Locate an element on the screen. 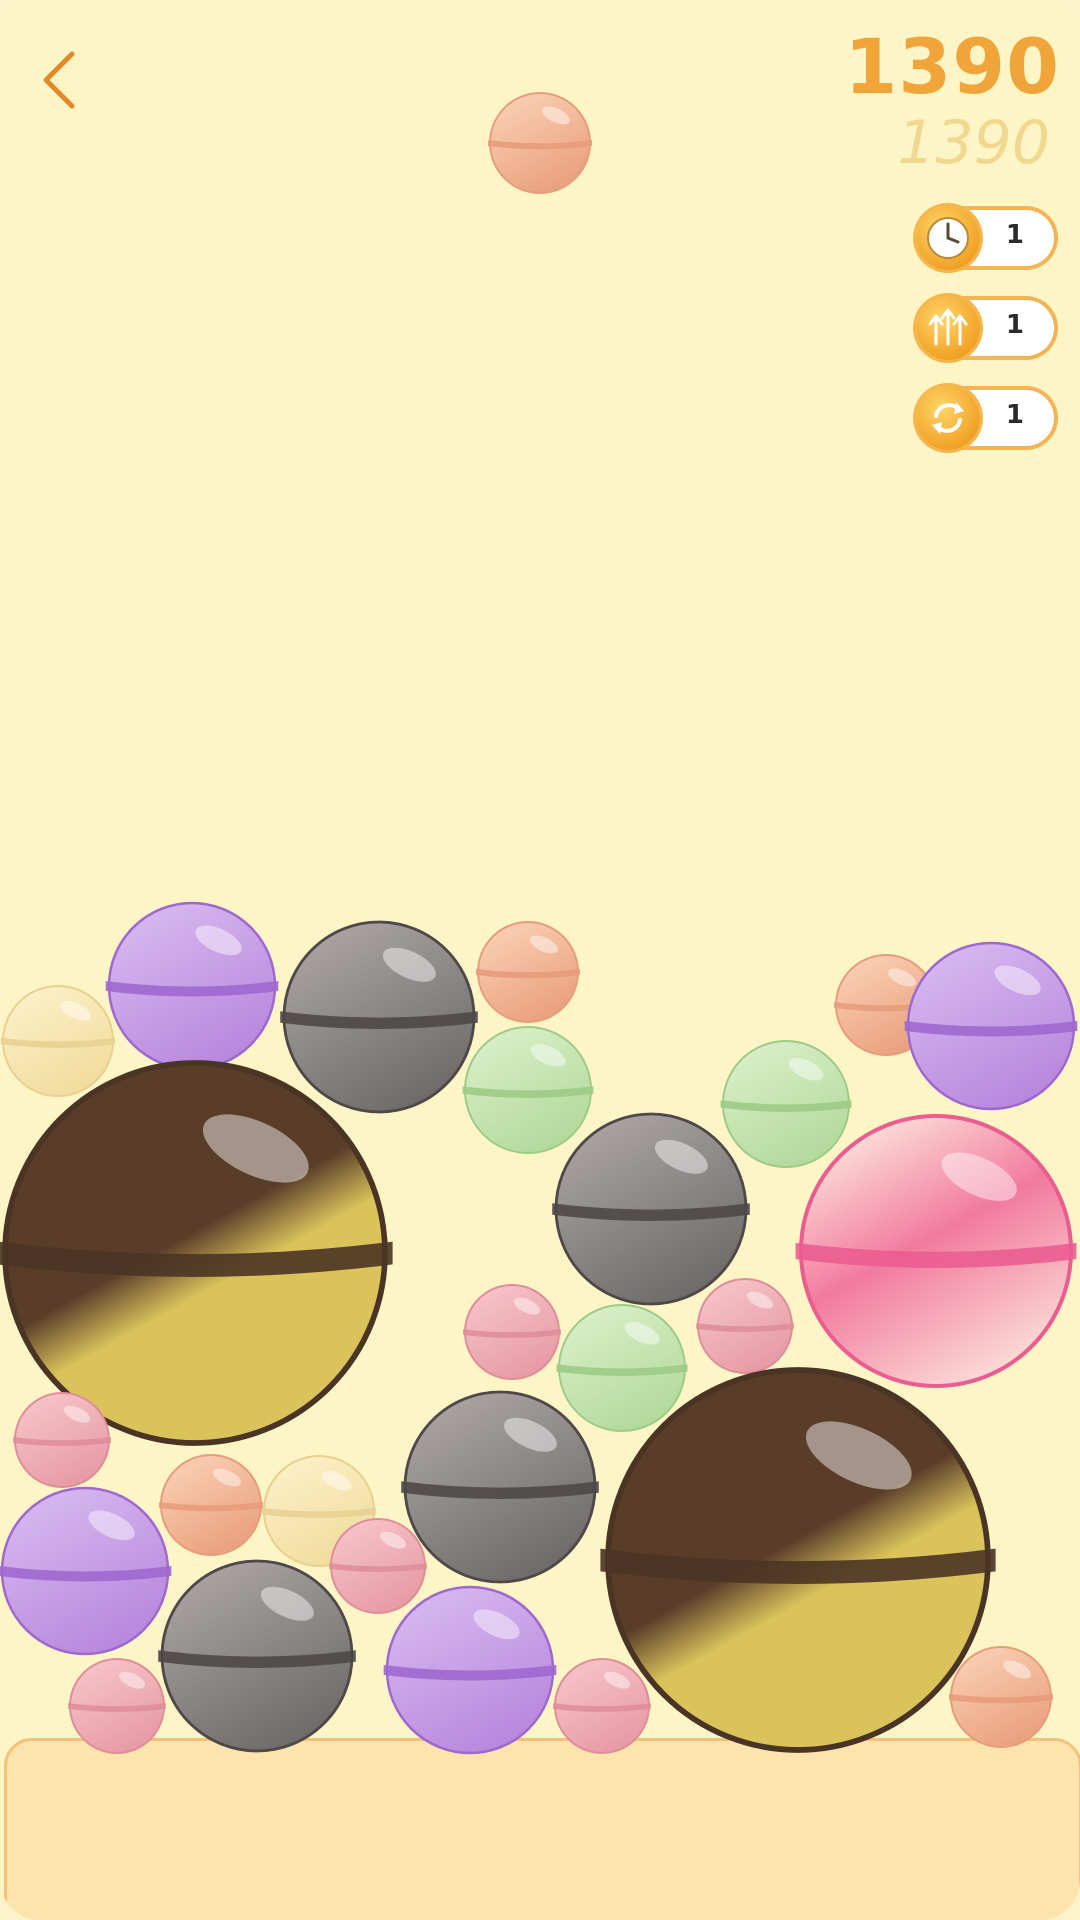 This screenshot has width=1080, height=1920. ball-cream is located at coordinates (58, 1041).